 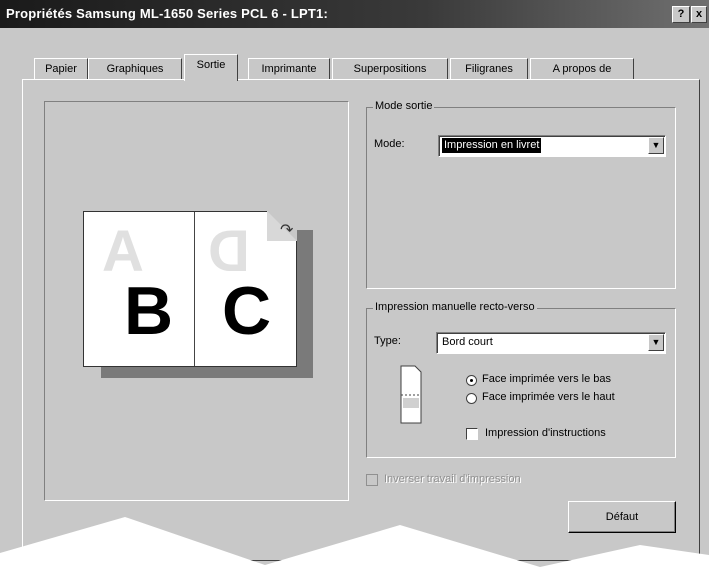 I want to click on duplex-page-icon, so click(x=411, y=394).